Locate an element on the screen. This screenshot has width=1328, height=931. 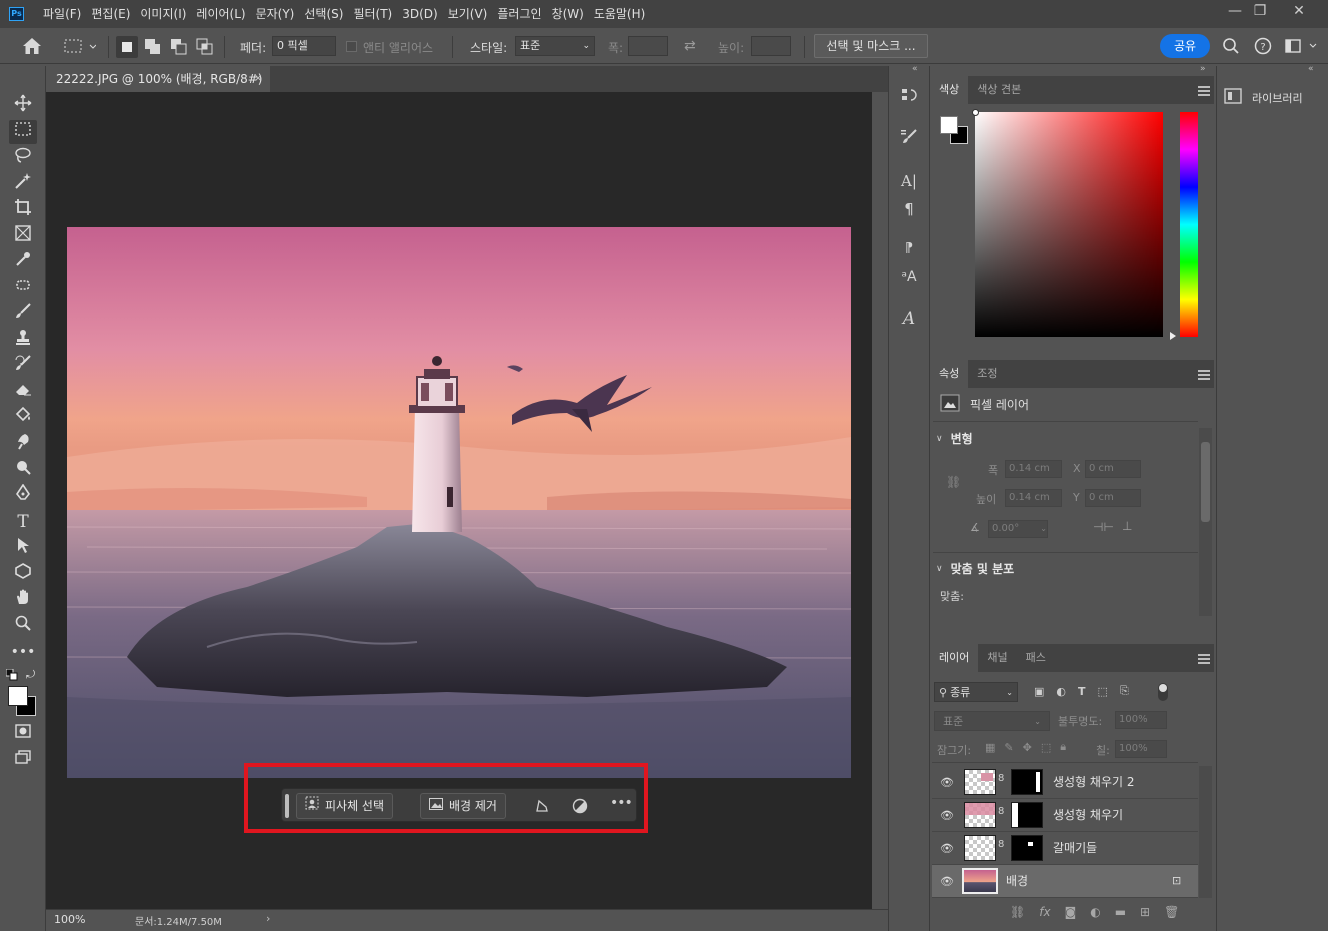
width-field: 0.14 cm is located at coordinates (1033, 469).